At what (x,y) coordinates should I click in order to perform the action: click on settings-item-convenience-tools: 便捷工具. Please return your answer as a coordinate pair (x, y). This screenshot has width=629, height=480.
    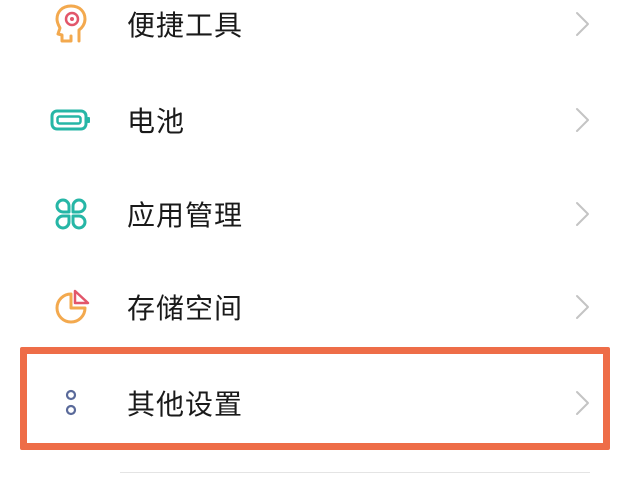
    Looking at the image, I should click on (314, 32).